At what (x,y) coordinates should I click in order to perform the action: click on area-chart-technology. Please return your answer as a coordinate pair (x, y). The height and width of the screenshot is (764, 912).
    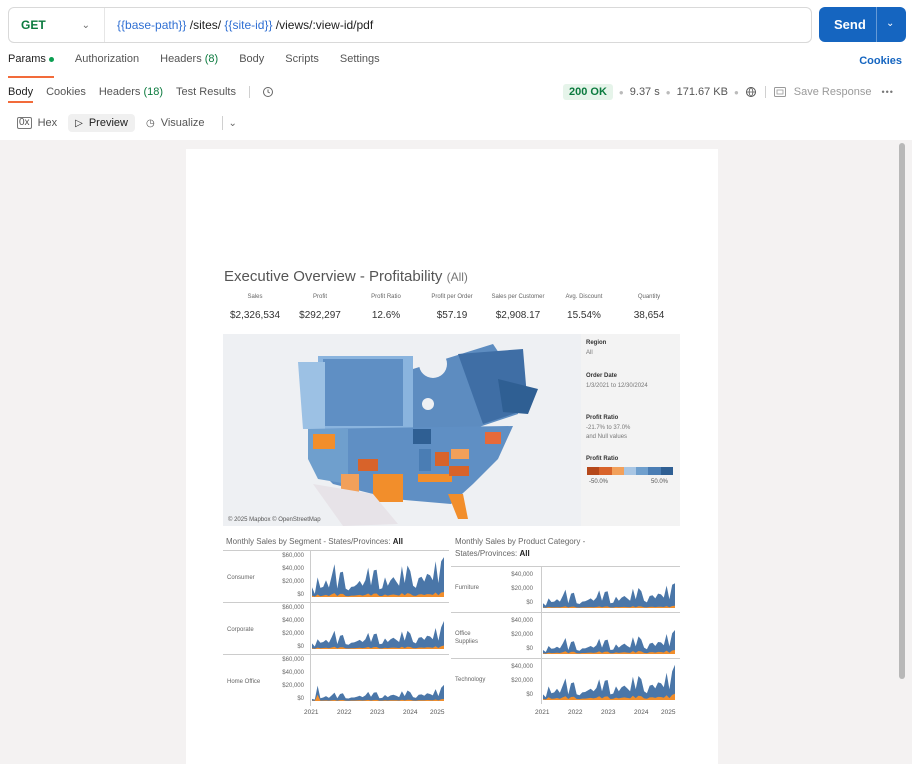
    Looking at the image, I should click on (609, 682).